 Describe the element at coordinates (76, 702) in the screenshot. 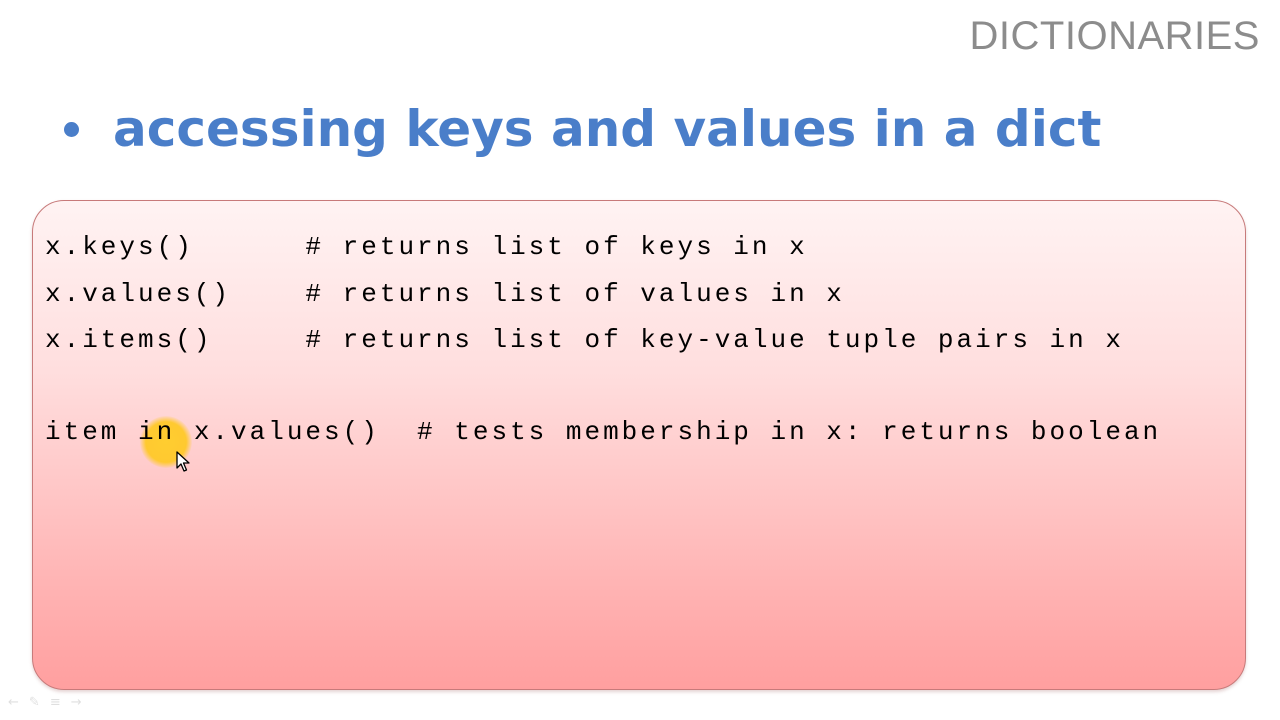

I see `forward-arrow-icon: →` at that location.